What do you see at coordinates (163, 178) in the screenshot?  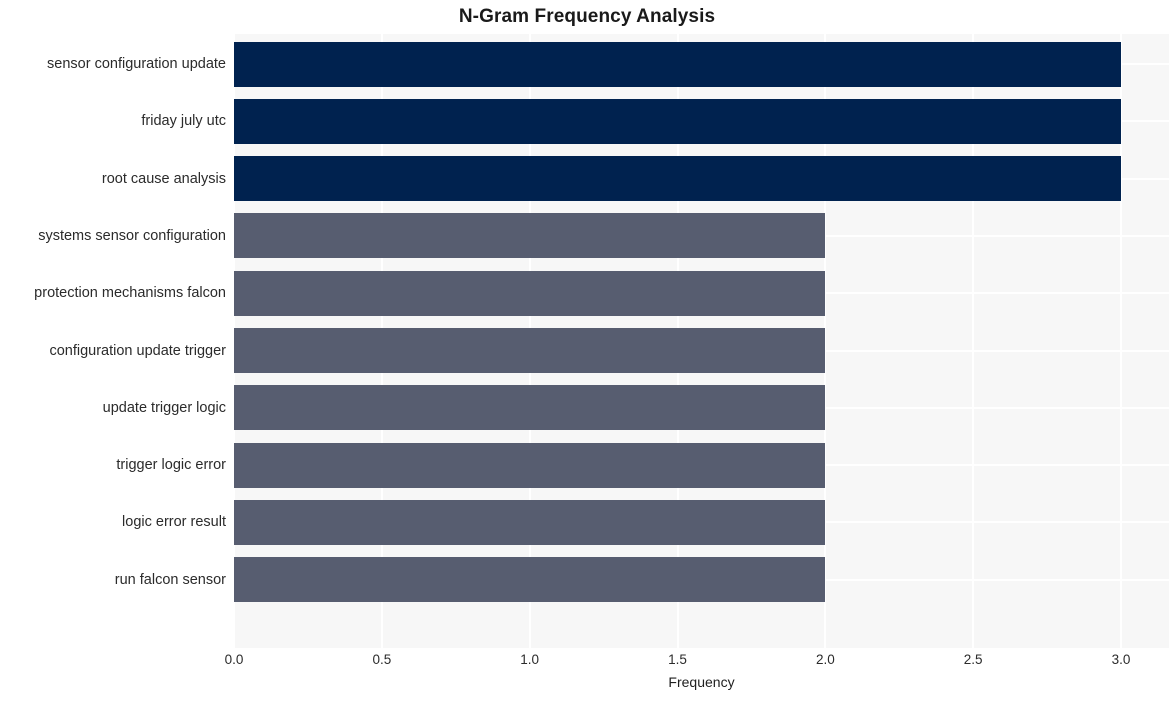 I see `y-tick-label: root cause analysis` at bounding box center [163, 178].